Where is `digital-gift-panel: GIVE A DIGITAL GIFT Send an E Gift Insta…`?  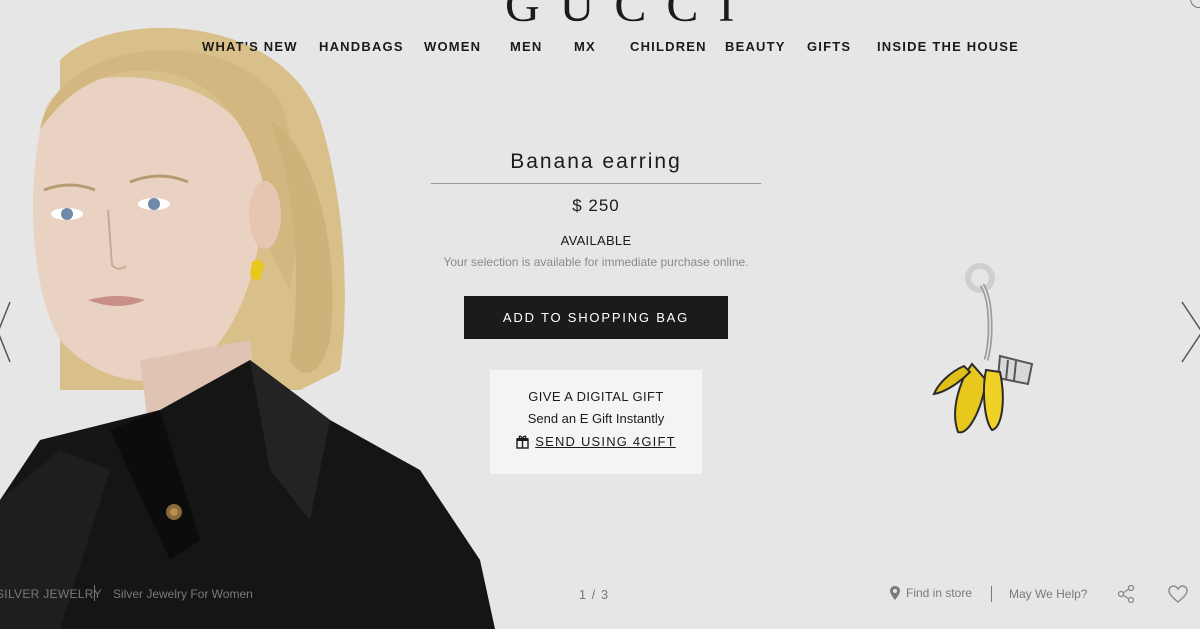 digital-gift-panel: GIVE A DIGITAL GIFT Send an E Gift Insta… is located at coordinates (596, 422).